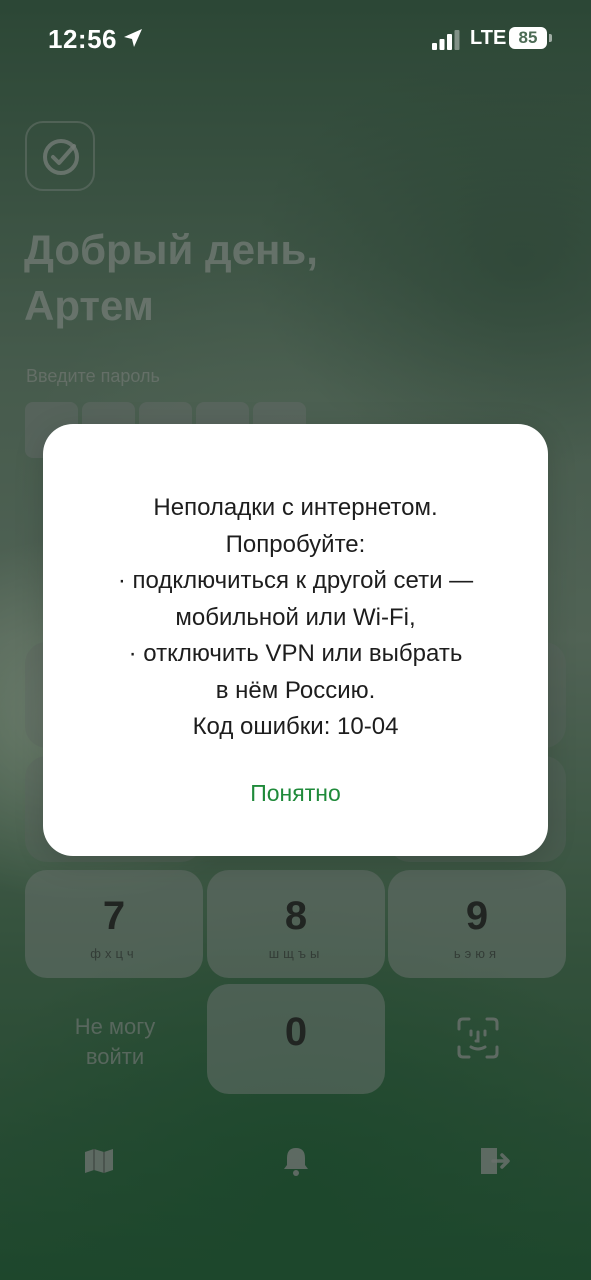 The width and height of the screenshot is (591, 1280). What do you see at coordinates (82, 39) in the screenshot?
I see `status-time: 12:56` at bounding box center [82, 39].